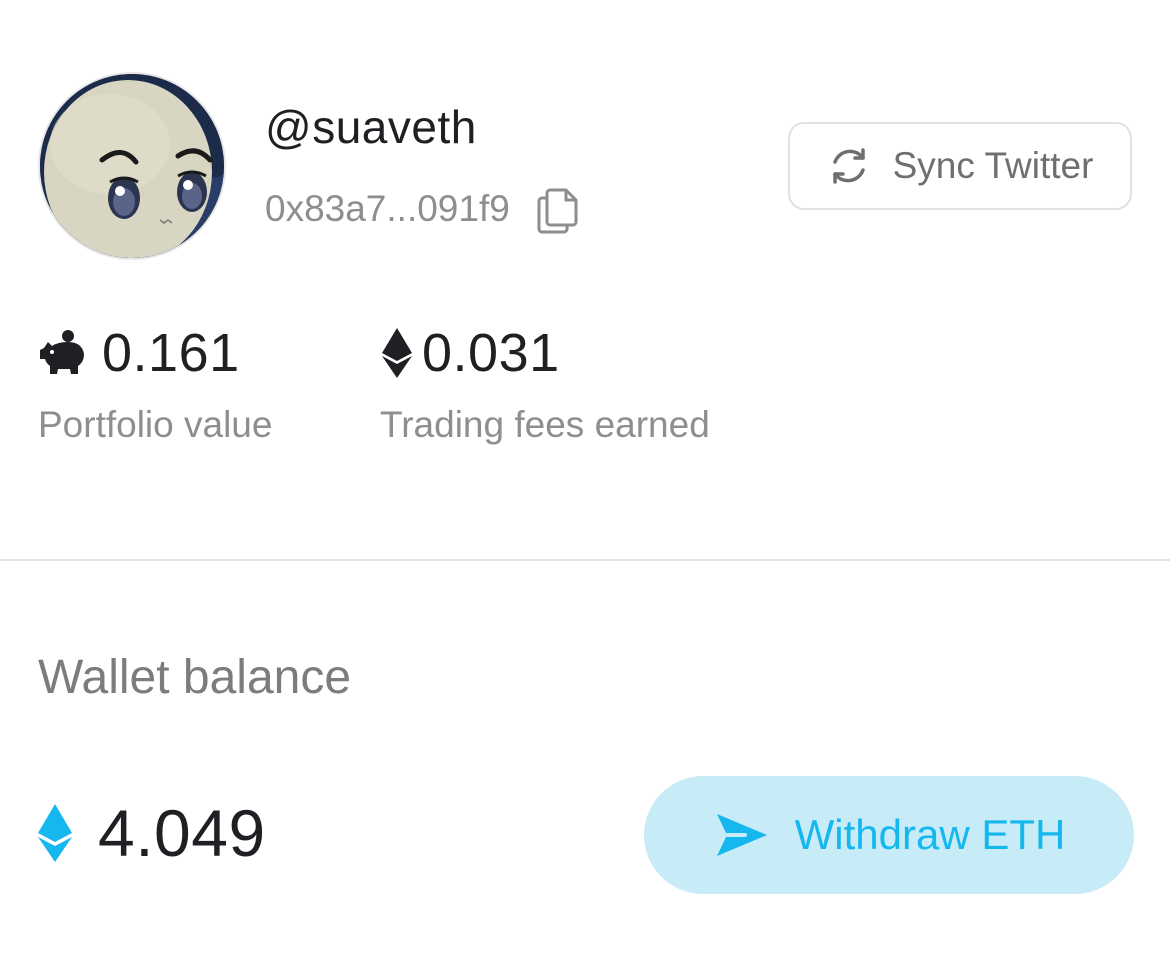 The width and height of the screenshot is (1170, 965). What do you see at coordinates (848, 166) in the screenshot?
I see `sync-icon` at bounding box center [848, 166].